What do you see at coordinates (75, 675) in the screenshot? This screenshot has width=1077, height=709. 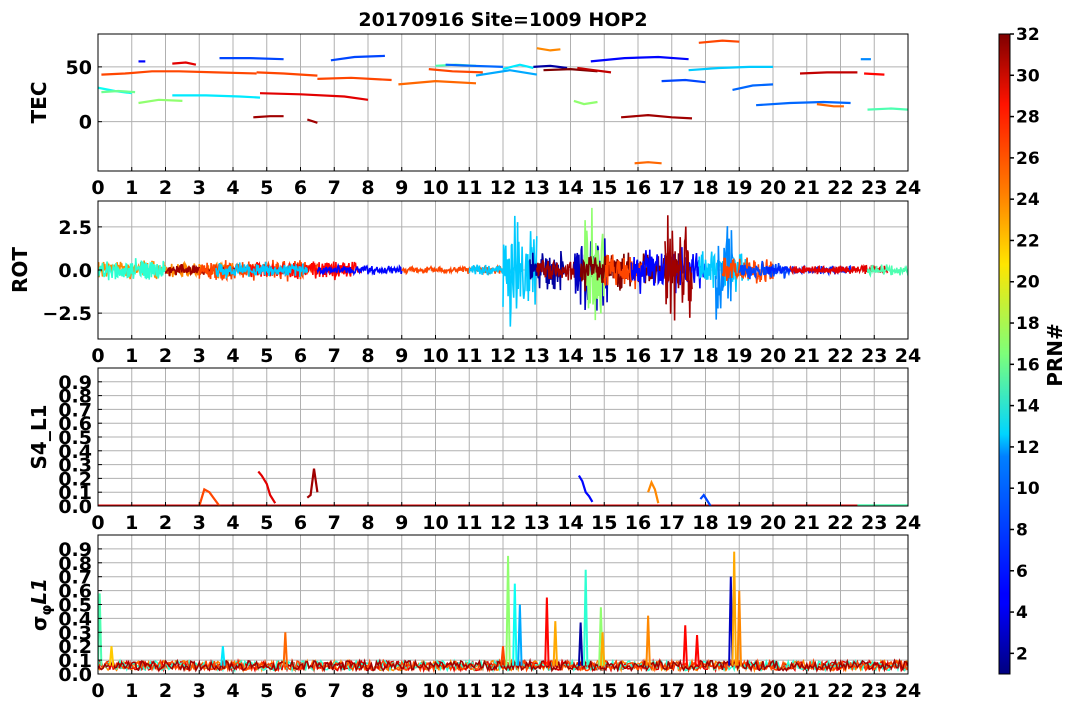 I see `sigma-ytick-label: 0.0` at bounding box center [75, 675].